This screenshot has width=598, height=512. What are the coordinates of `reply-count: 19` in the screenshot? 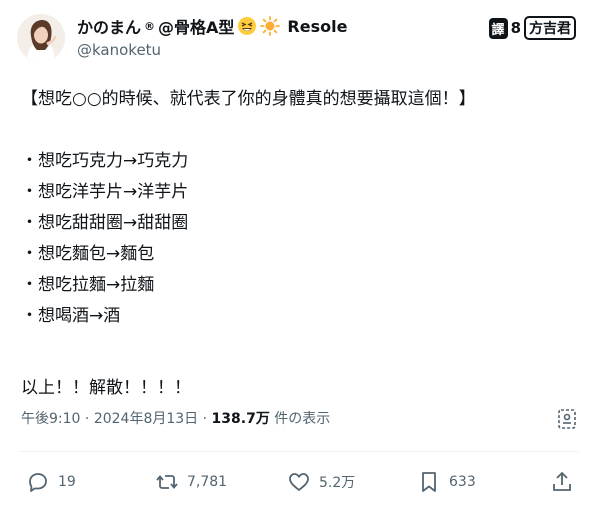 It's located at (67, 482).